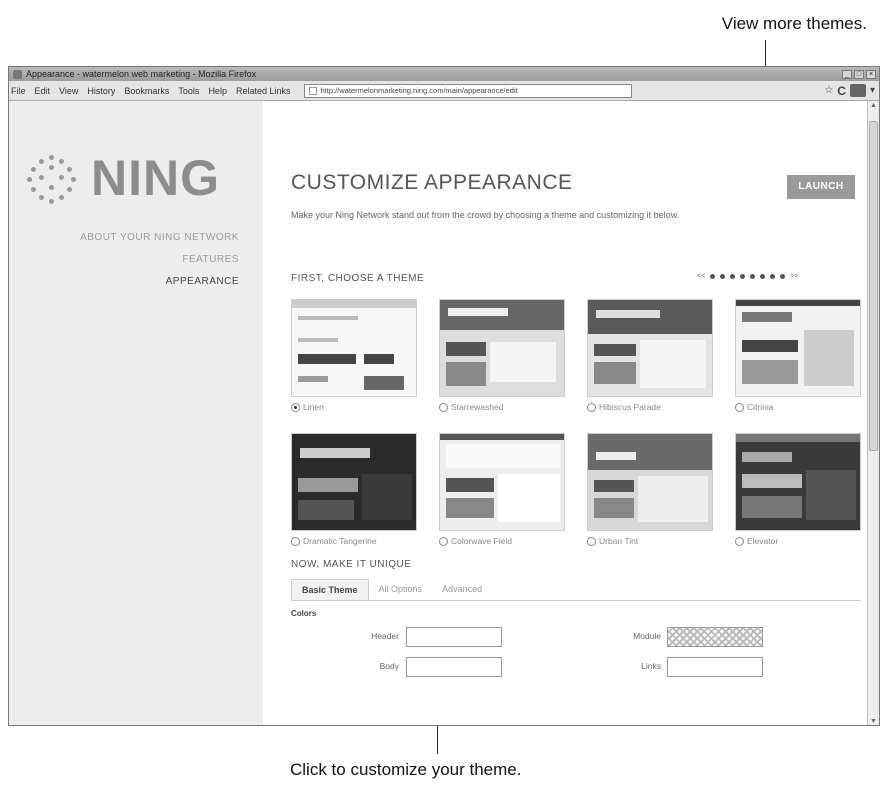 This screenshot has height=788, width=887. I want to click on theme-name: Urban Tint, so click(619, 541).